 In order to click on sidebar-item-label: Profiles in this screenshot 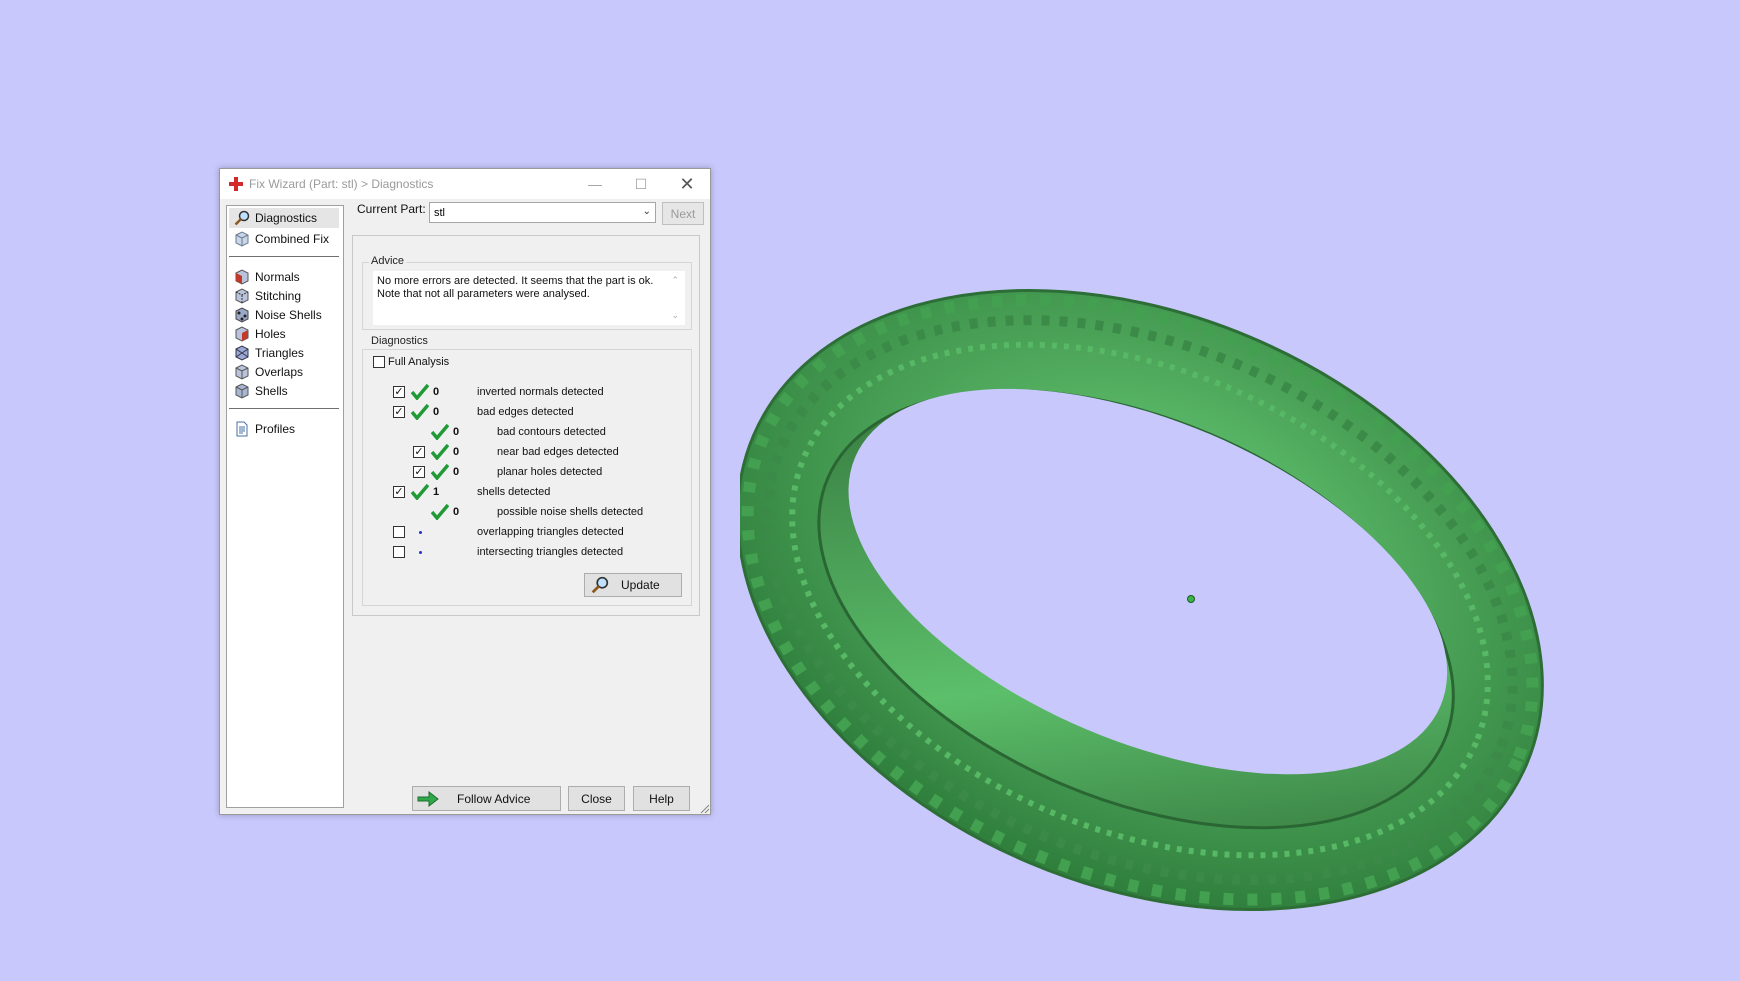, I will do `click(275, 429)`.